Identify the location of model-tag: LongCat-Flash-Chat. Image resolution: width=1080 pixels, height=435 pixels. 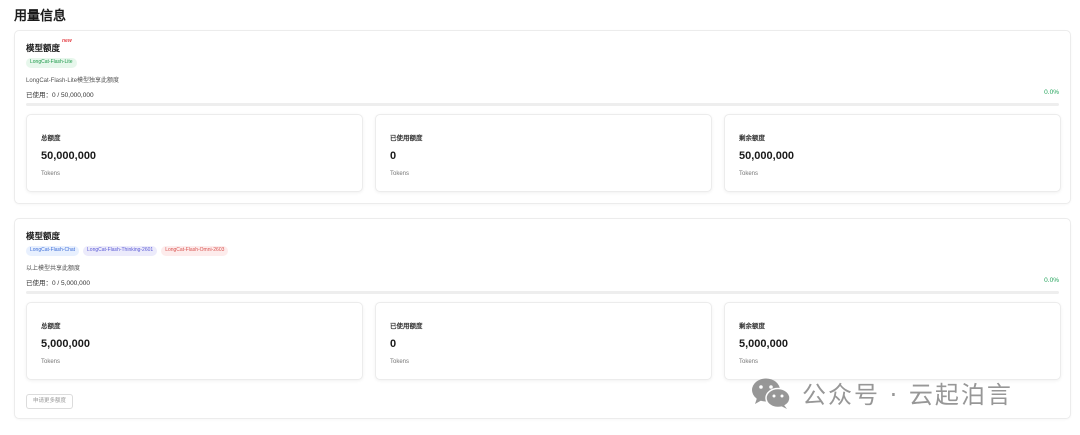
(53, 251).